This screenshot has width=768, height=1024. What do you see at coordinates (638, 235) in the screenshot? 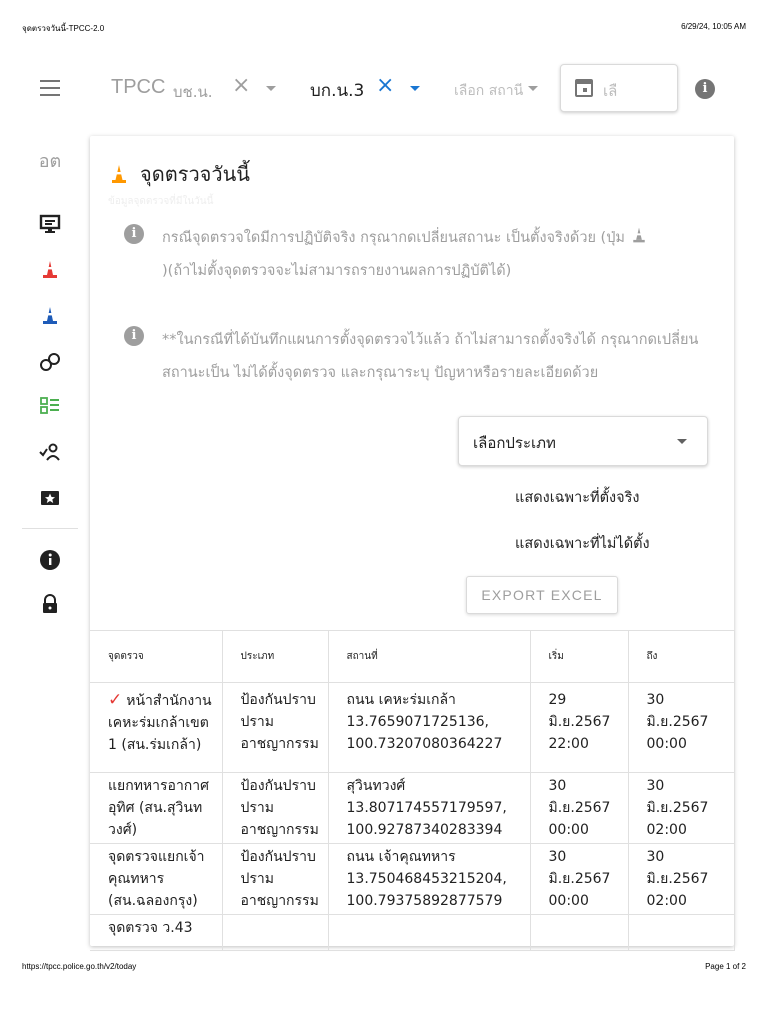
I see `traffic-cone-grey-icon` at bounding box center [638, 235].